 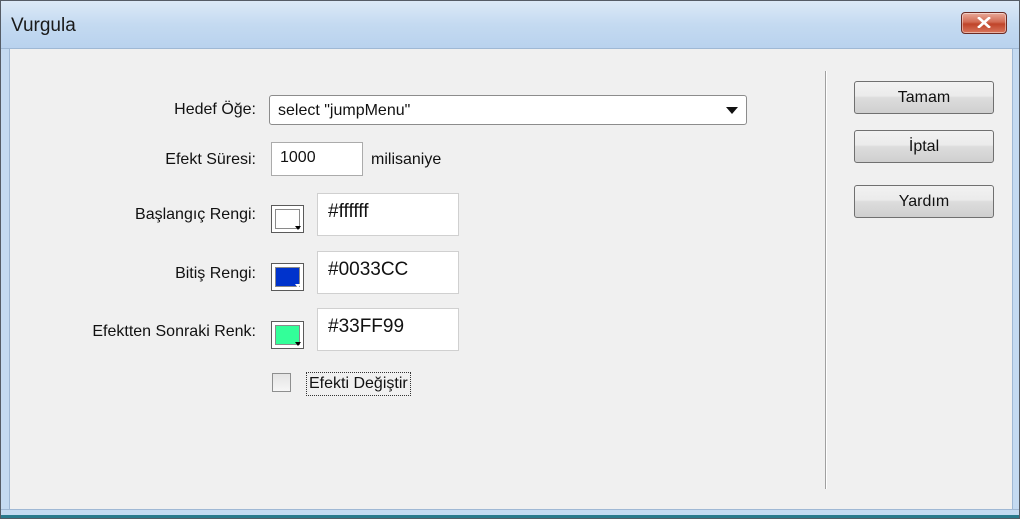 I want to click on close-button, so click(x=984, y=23).